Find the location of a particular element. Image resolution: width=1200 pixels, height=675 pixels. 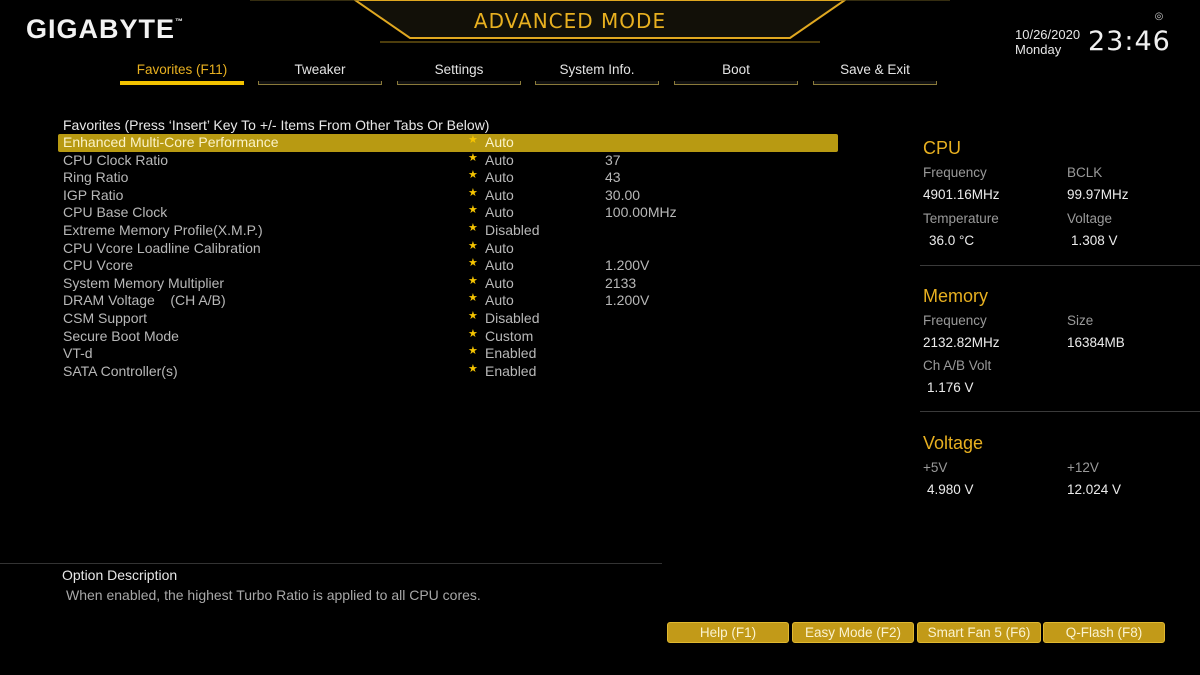

cpu-frequency-value: 4901.16MHz is located at coordinates (961, 194).